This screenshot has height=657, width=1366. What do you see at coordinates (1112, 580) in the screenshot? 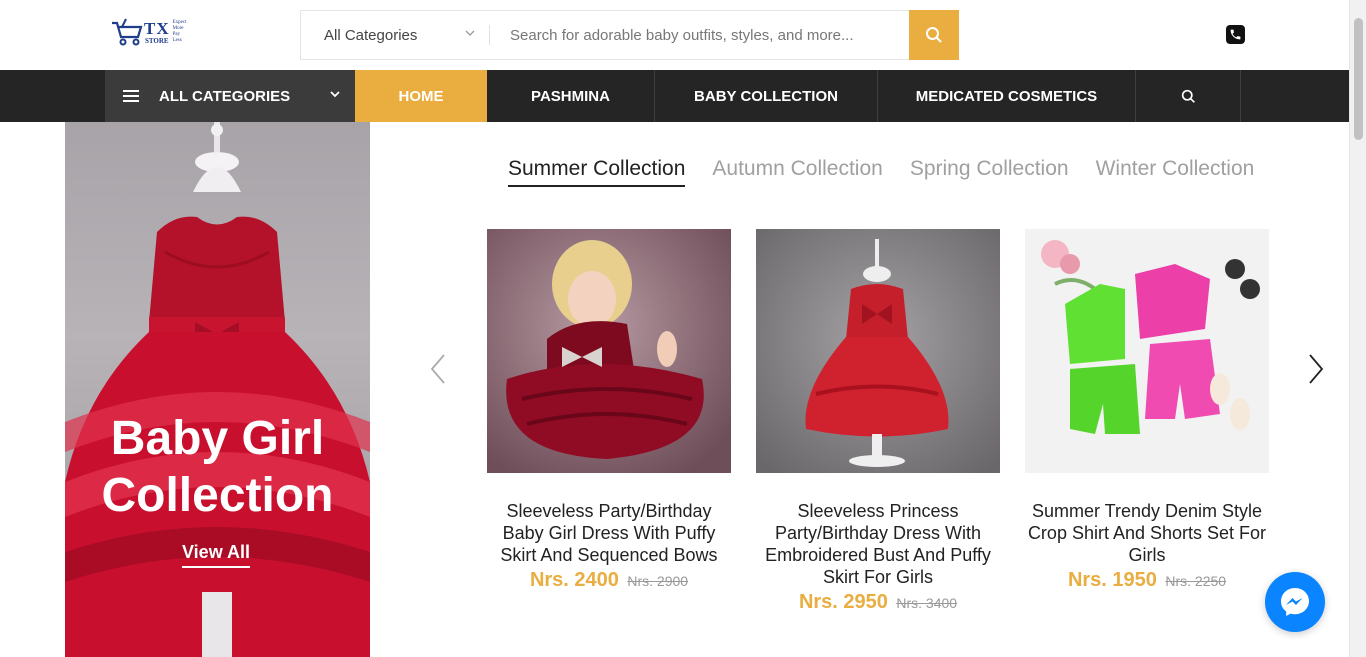
I see `current-price: Nrs. 1950` at bounding box center [1112, 580].